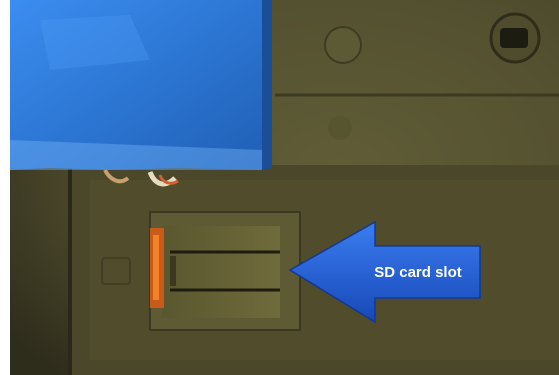 The width and height of the screenshot is (559, 375). Describe the element at coordinates (173, 271) in the screenshot. I see `slot-detail` at that location.